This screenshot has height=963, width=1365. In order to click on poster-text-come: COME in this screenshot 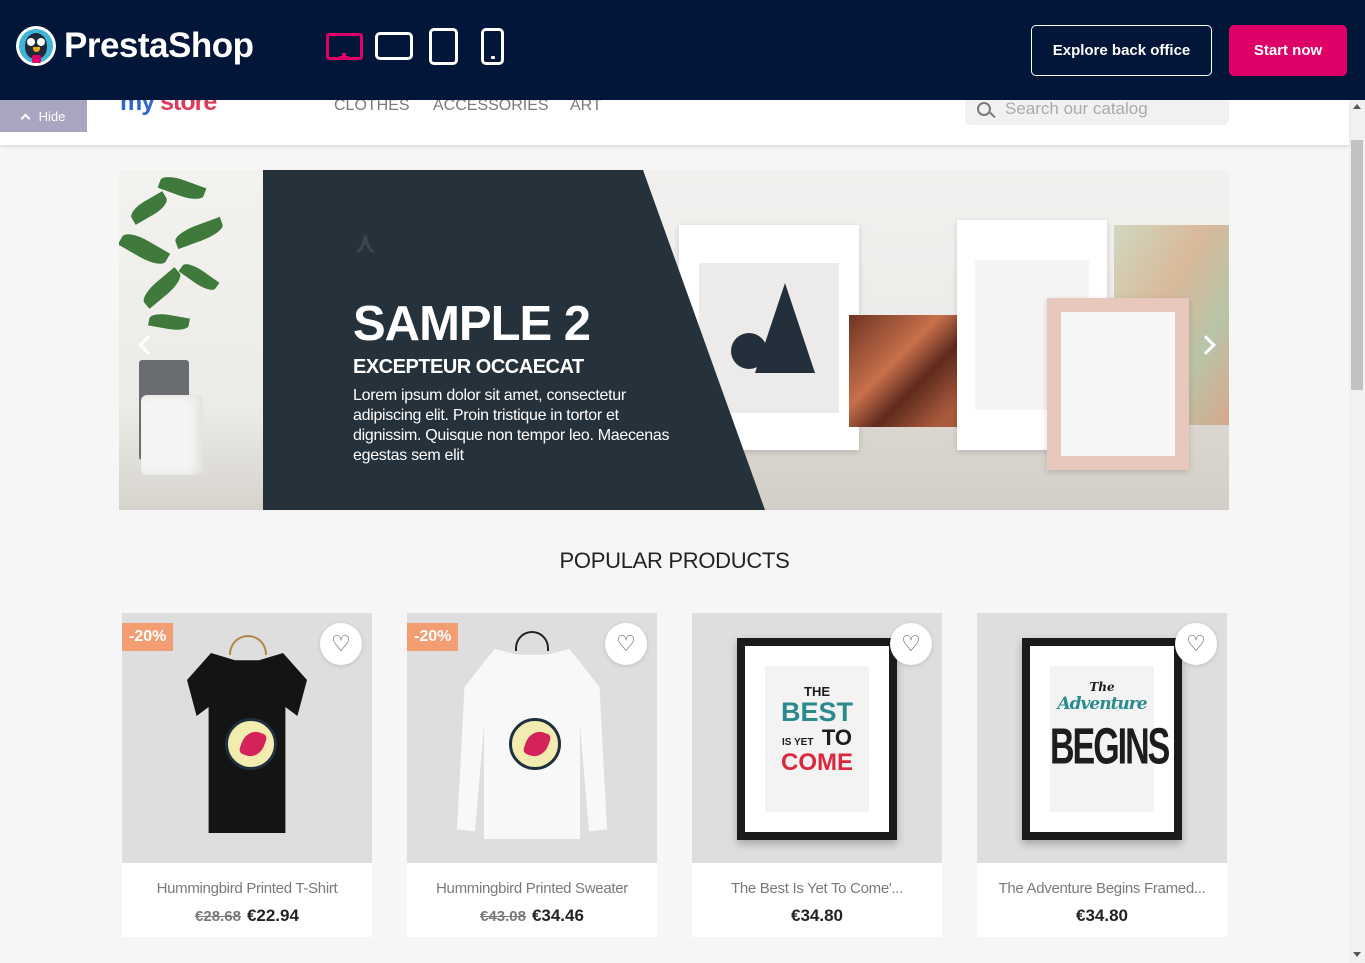, I will do `click(817, 762)`.